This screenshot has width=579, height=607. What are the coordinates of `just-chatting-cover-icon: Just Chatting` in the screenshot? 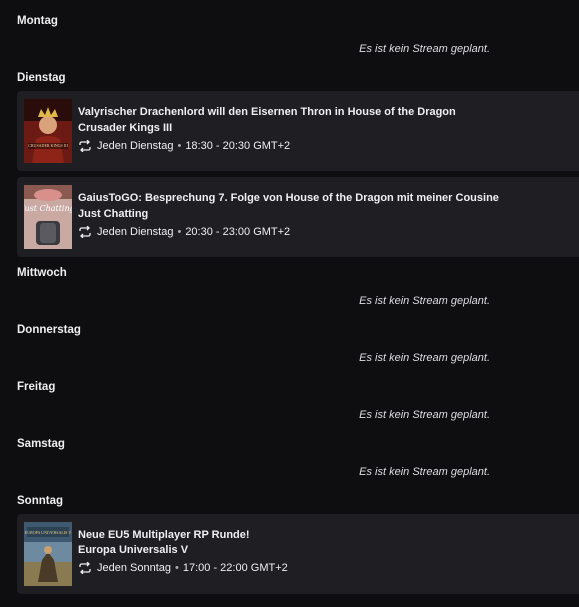 It's located at (48, 217).